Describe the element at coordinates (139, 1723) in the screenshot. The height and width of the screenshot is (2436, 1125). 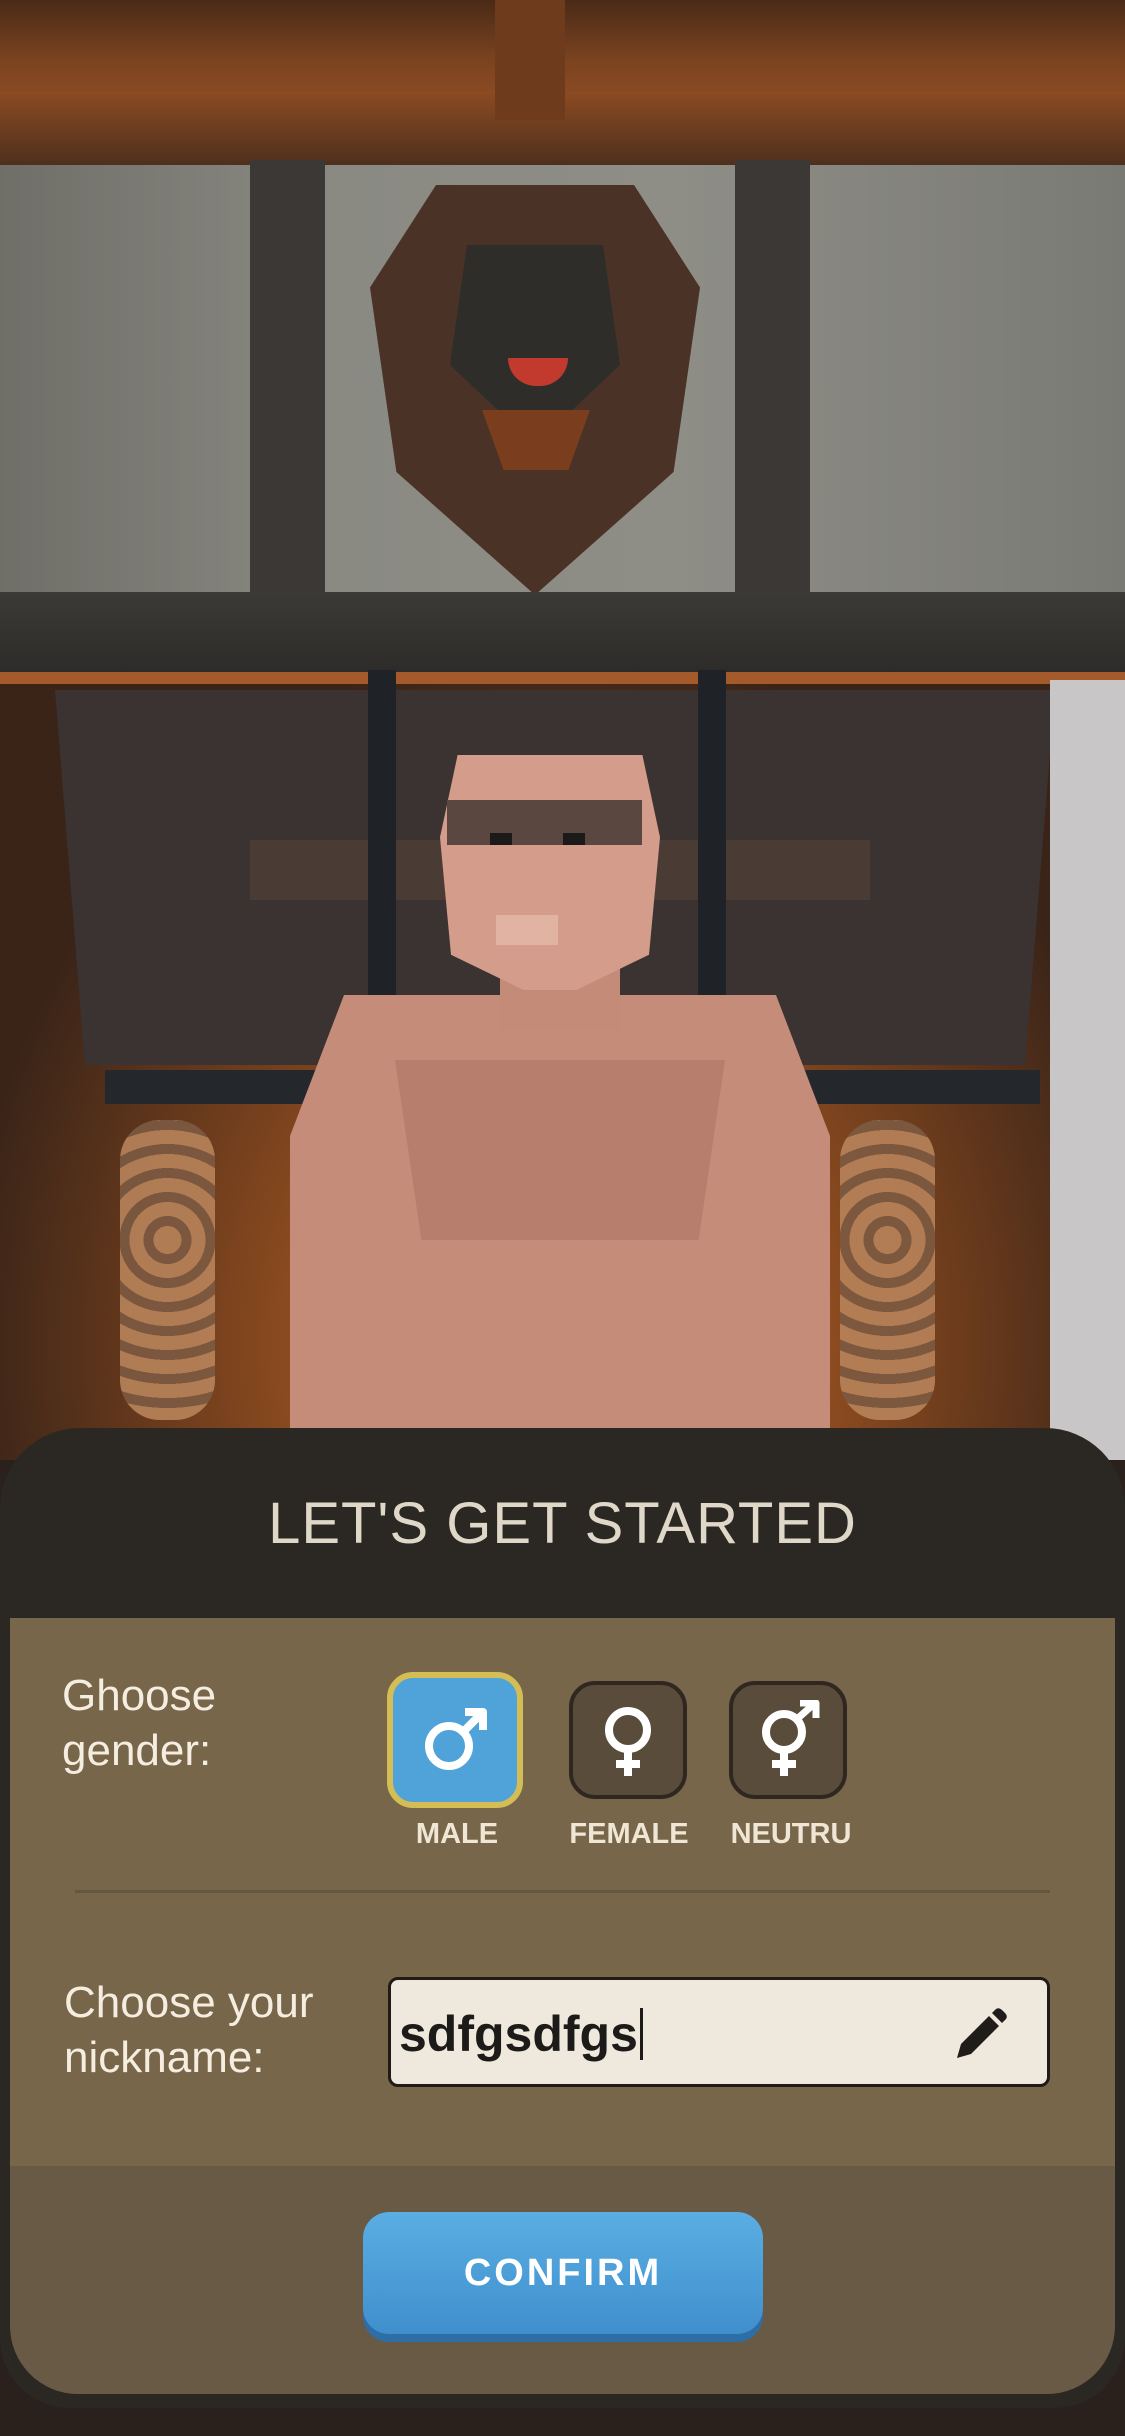
I see `gender-label: Ghoose gender:` at that location.